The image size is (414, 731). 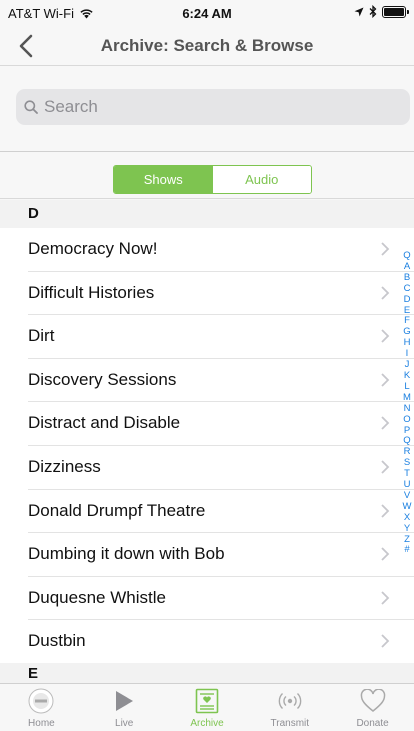 What do you see at coordinates (124, 723) in the screenshot?
I see `tab-label: Live` at bounding box center [124, 723].